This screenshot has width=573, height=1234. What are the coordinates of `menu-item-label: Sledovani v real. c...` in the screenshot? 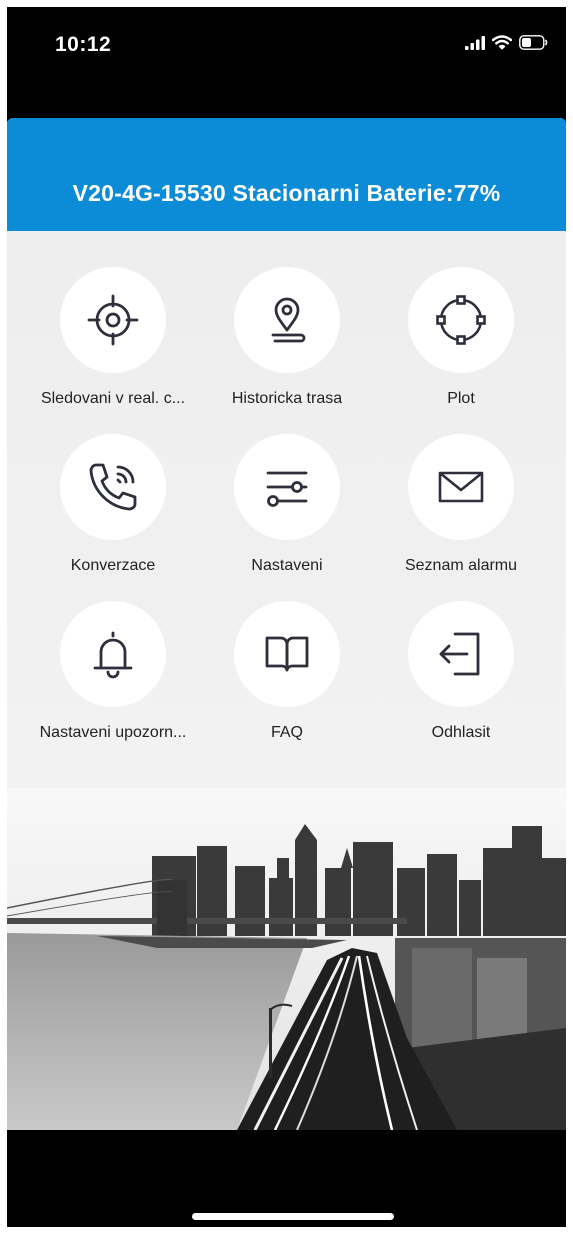 It's located at (113, 398).